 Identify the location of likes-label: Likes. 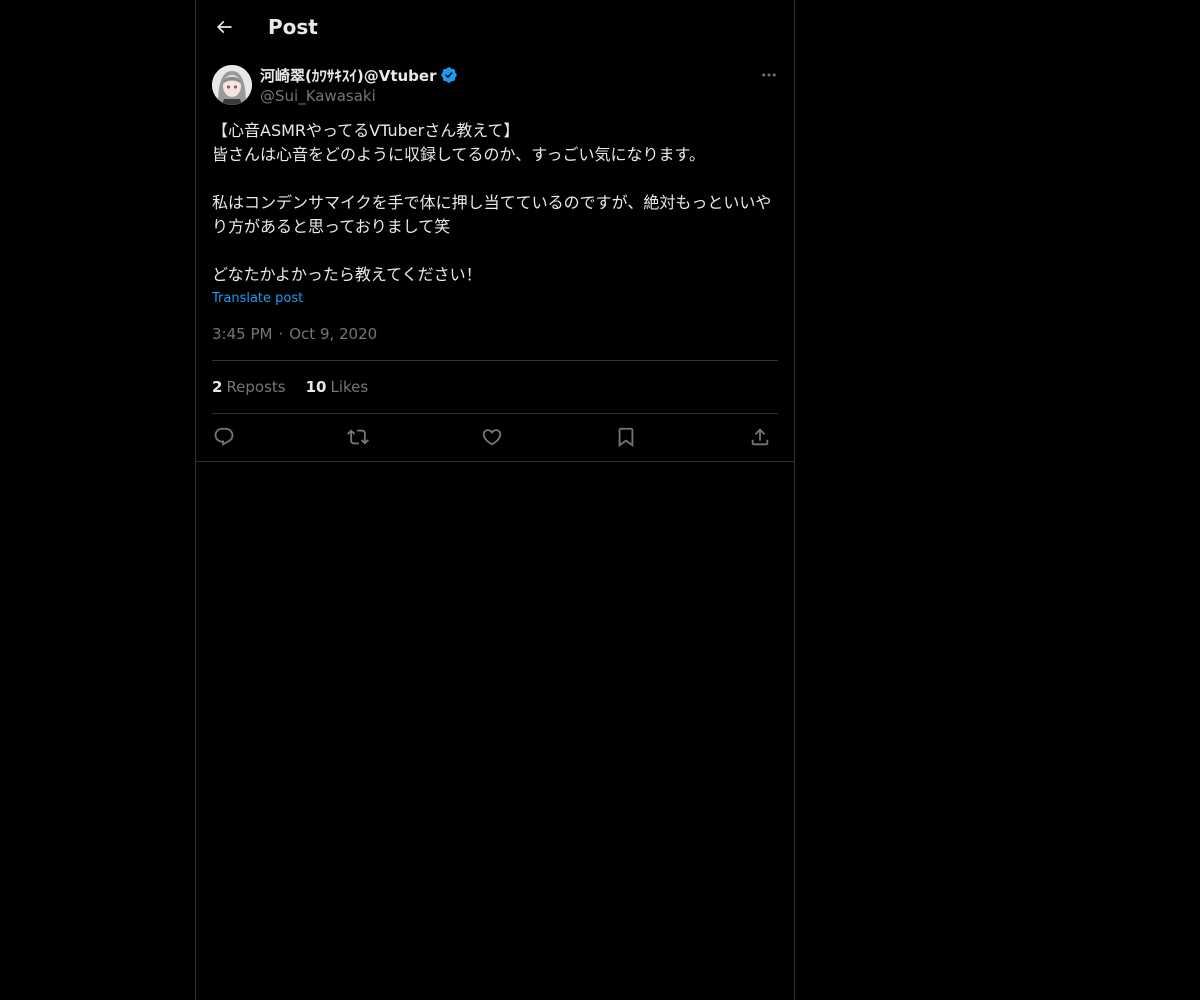
(349, 387).